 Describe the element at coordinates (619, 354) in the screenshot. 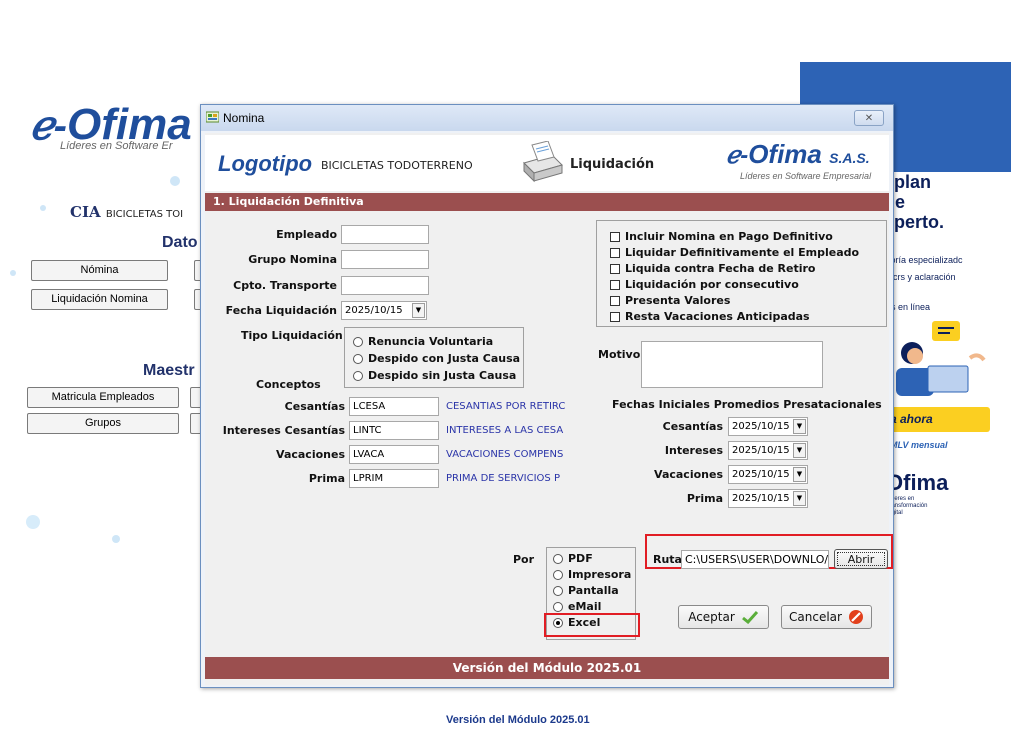

I see `motivo-label: Motivo` at that location.